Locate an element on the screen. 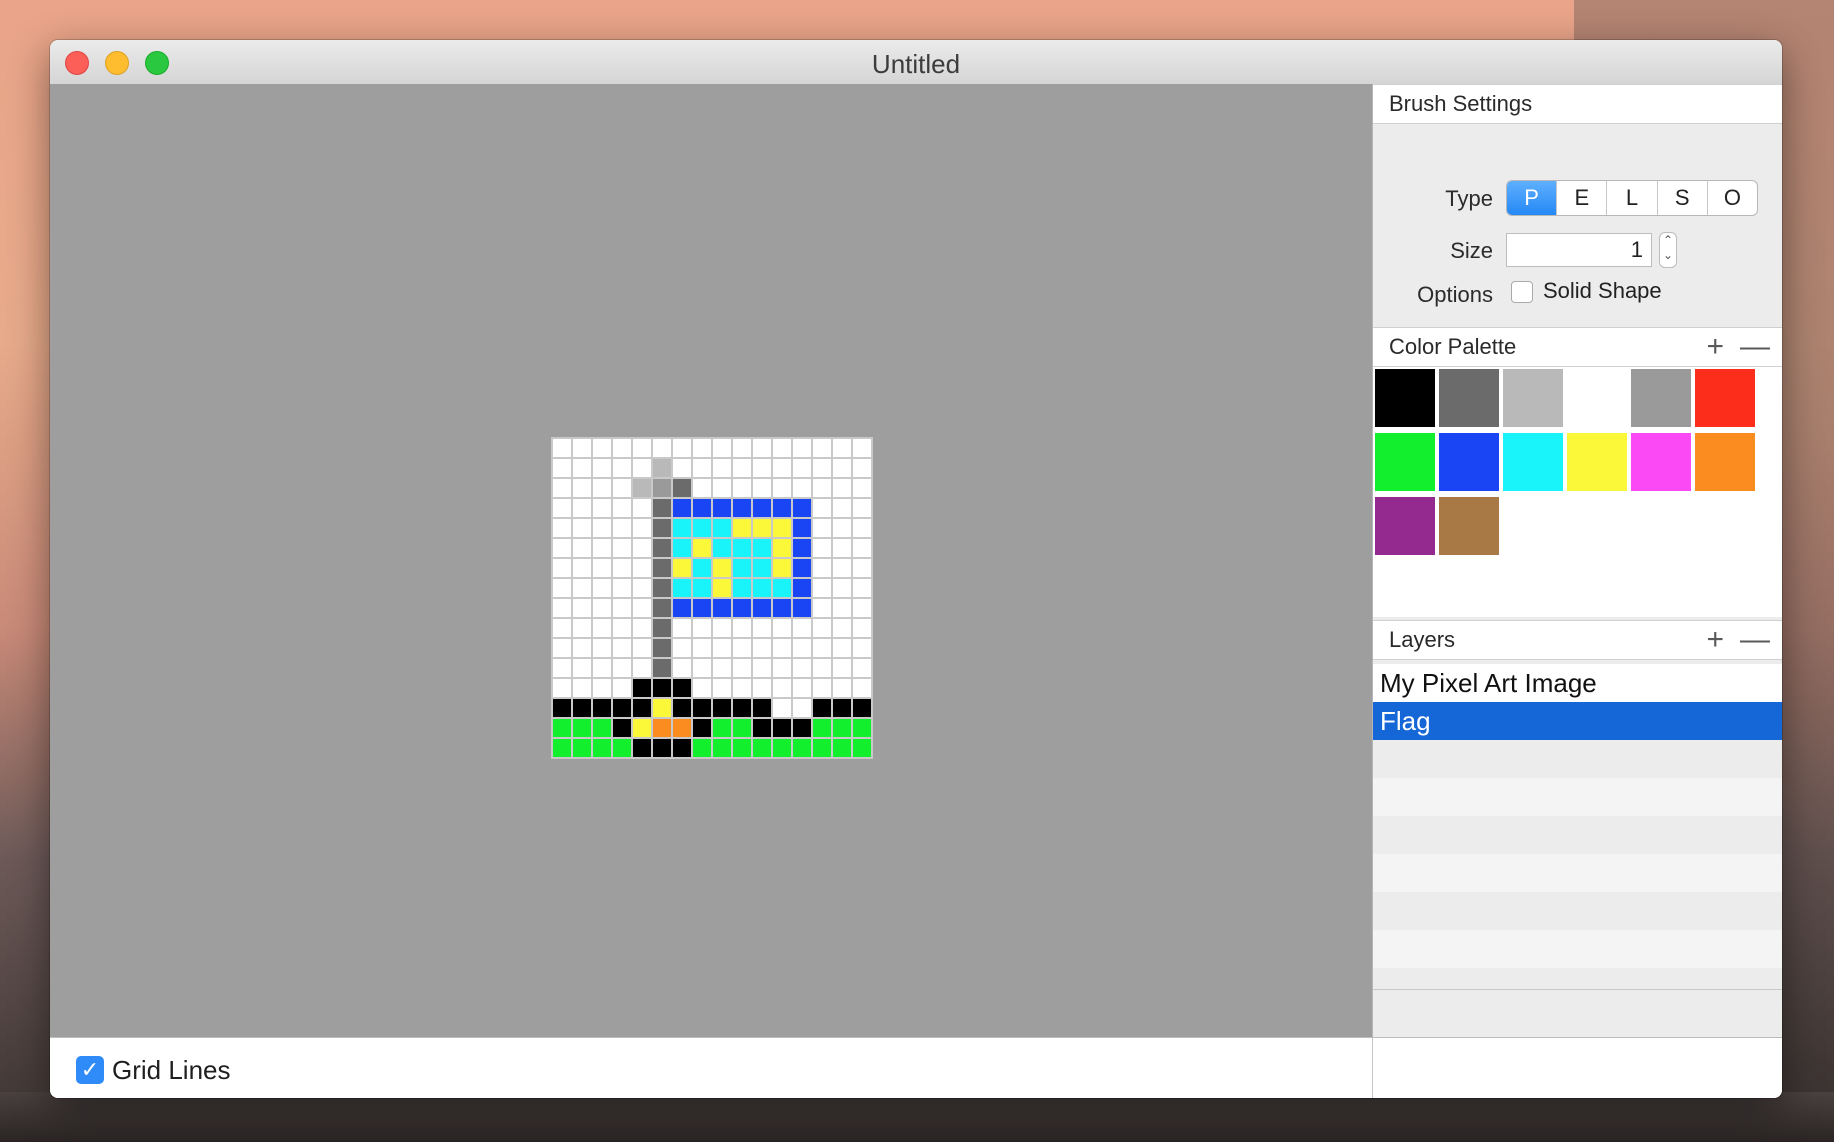 This screenshot has height=1142, width=1834. solid-shape-label: Solid Shape is located at coordinates (1602, 291).